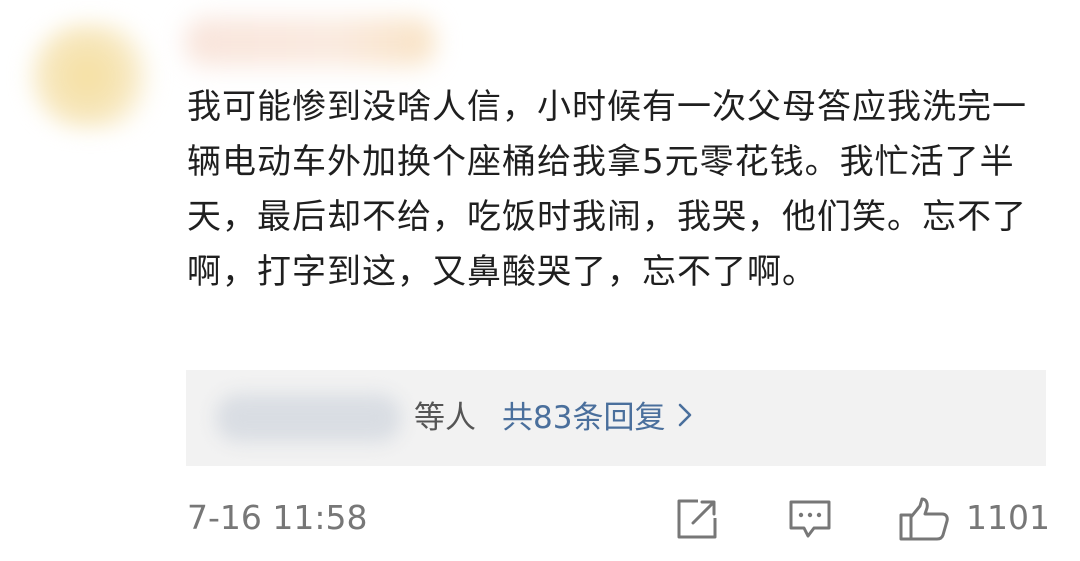 The height and width of the screenshot is (561, 1080). Describe the element at coordinates (697, 519) in the screenshot. I see `share-icon` at that location.